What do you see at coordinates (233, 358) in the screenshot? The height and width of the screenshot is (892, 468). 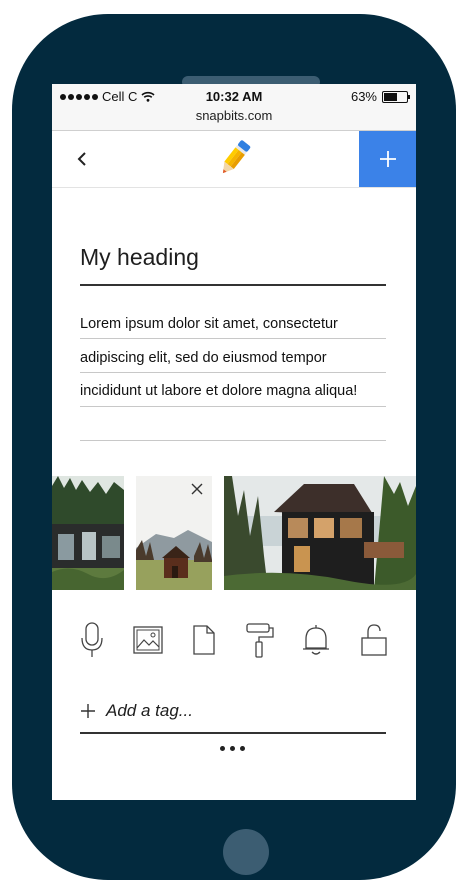 I see `note-body-line: adipiscing elit, sed do eiusmod tempor` at bounding box center [233, 358].